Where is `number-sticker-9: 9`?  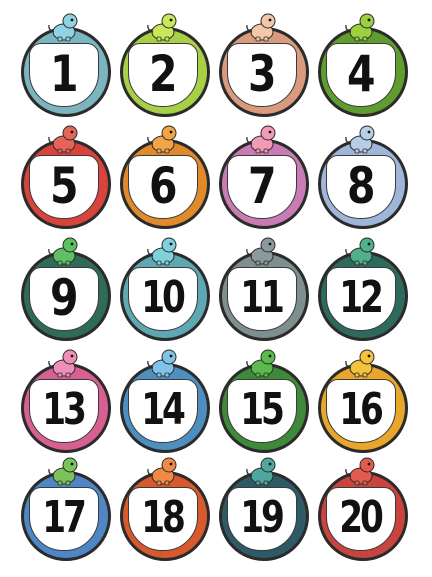
number-sticker-9: 9 is located at coordinates (66, 290).